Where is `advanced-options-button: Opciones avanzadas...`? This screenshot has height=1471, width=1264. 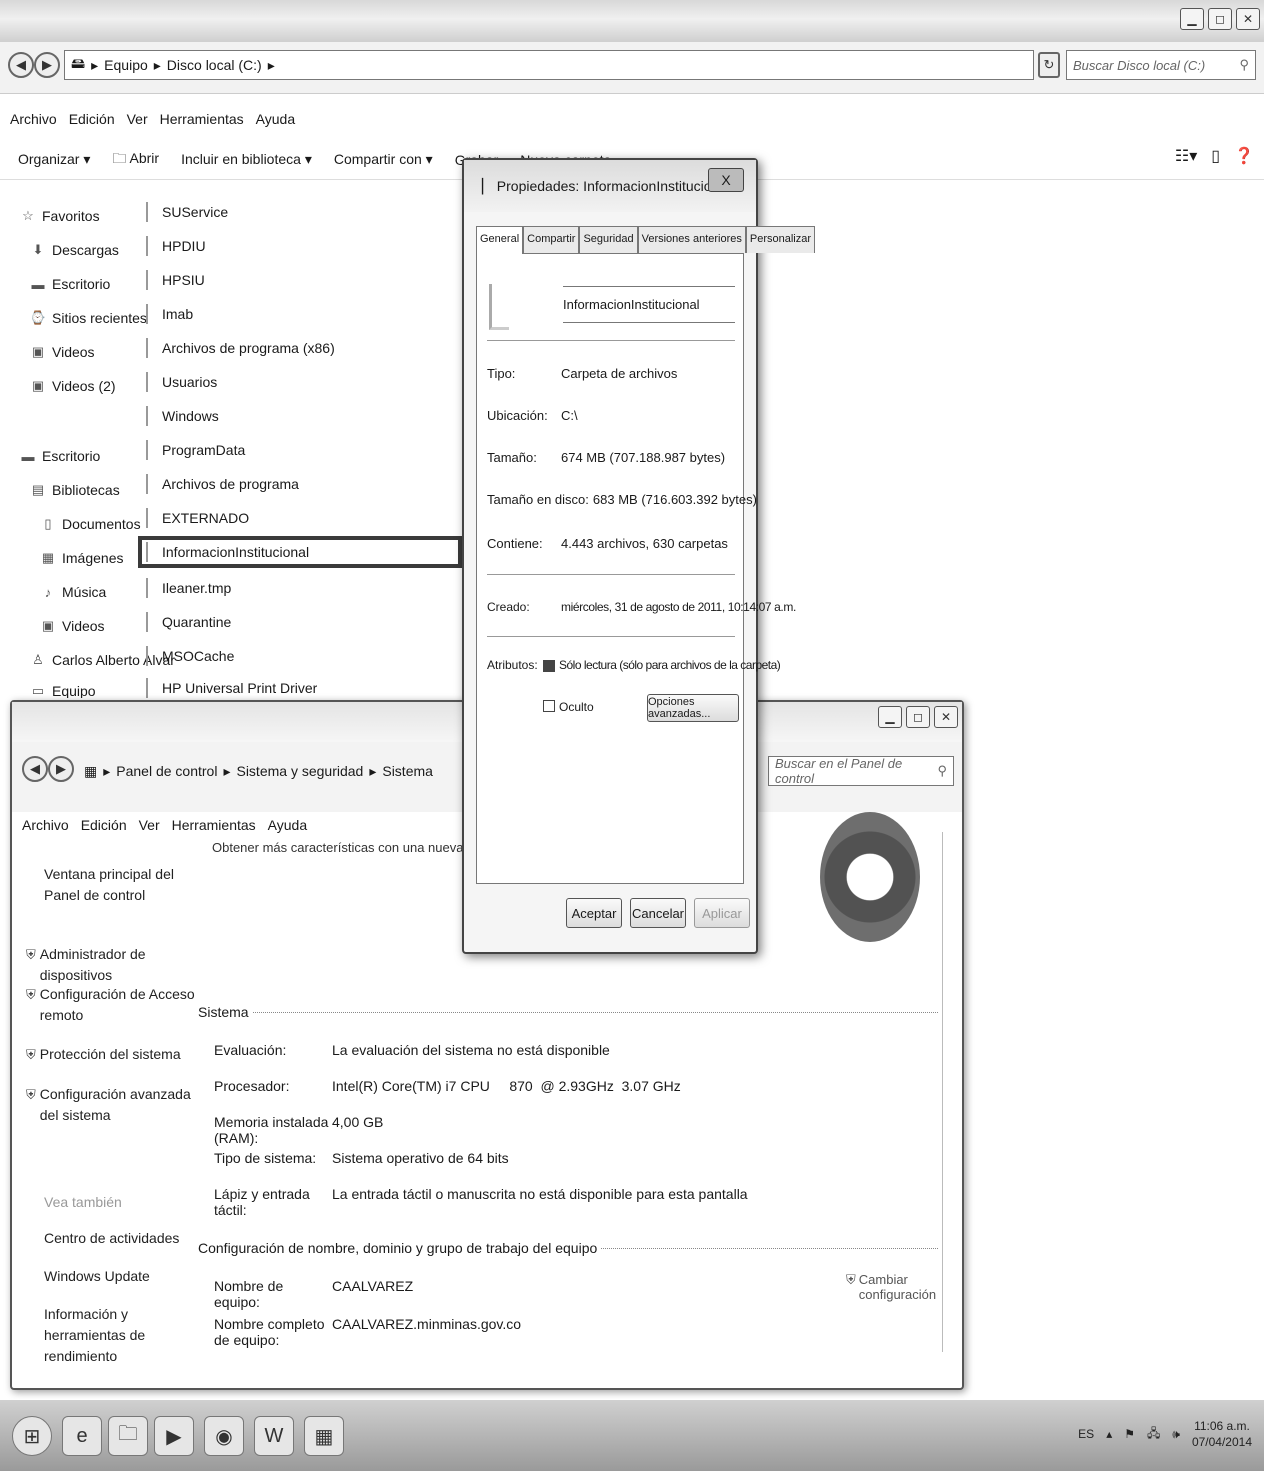 advanced-options-button: Opciones avanzadas... is located at coordinates (693, 708).